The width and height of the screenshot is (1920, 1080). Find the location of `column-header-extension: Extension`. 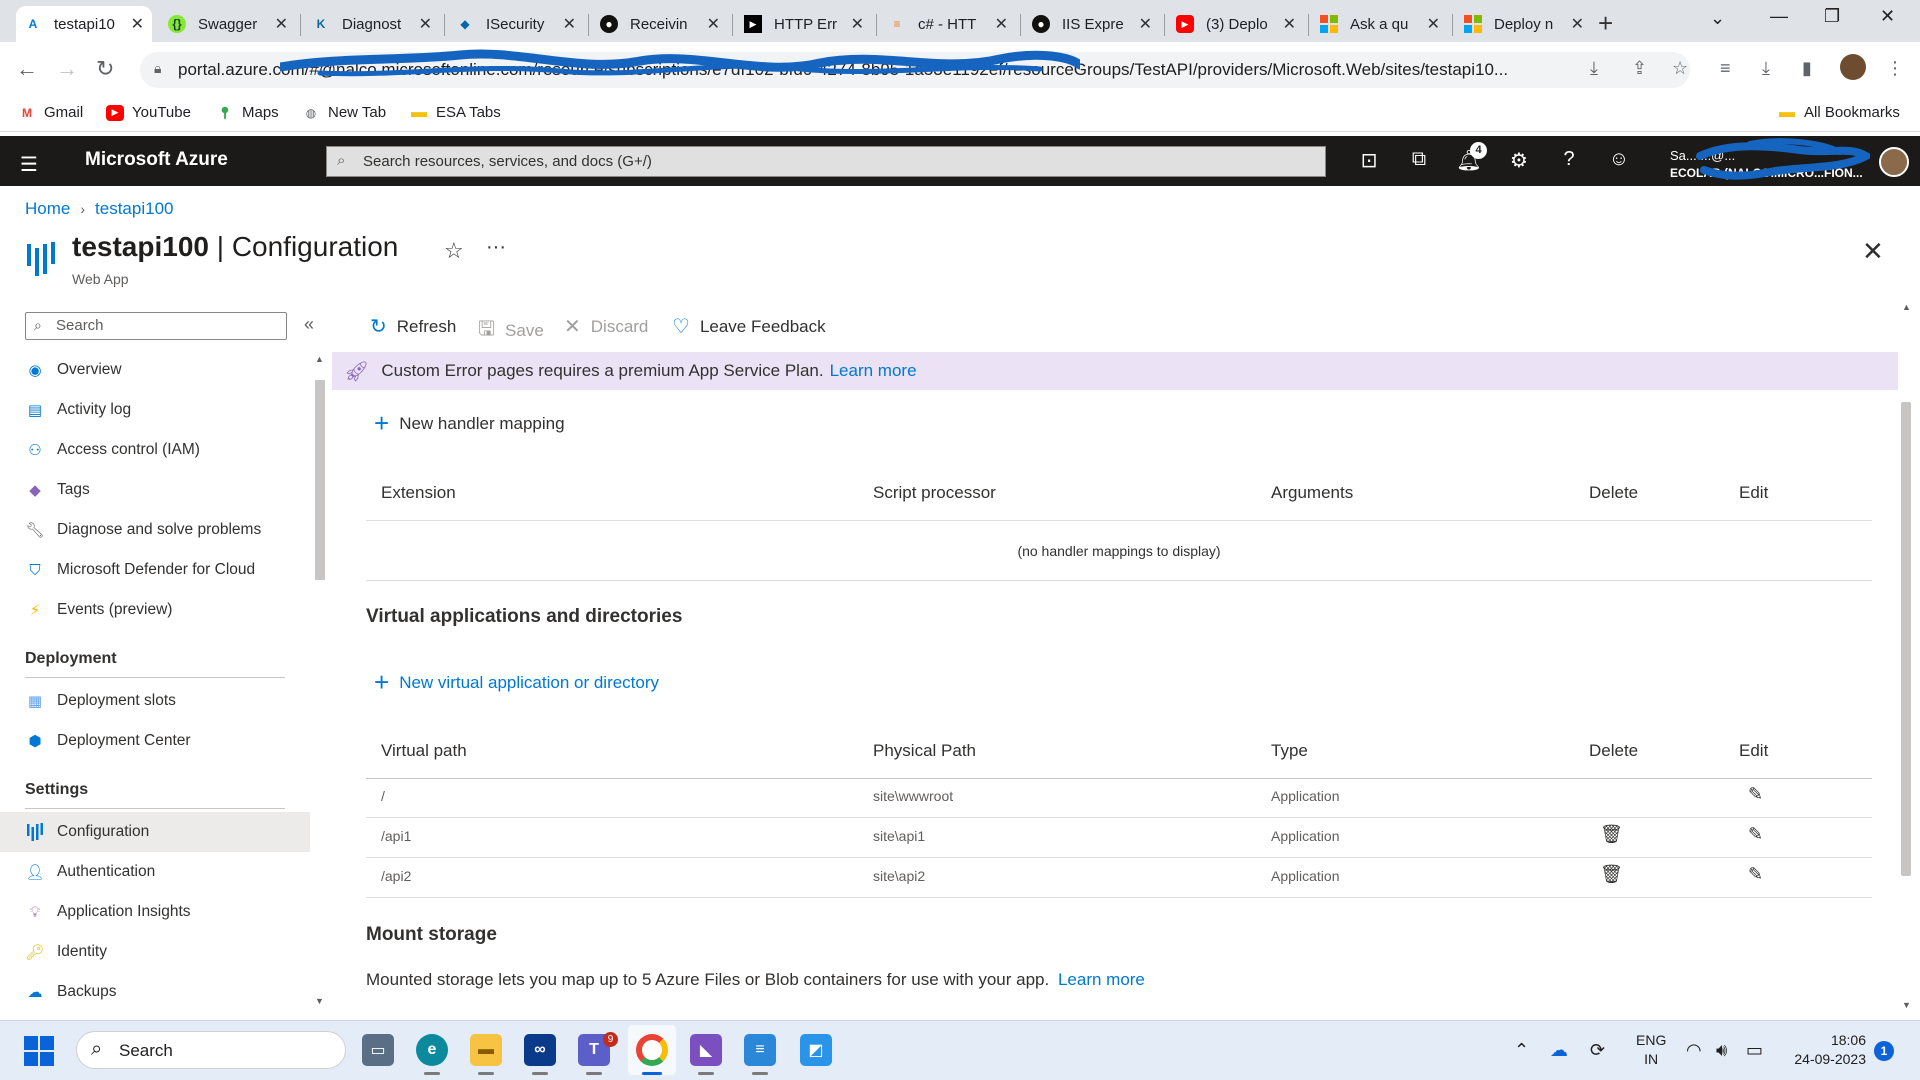

column-header-extension: Extension is located at coordinates (418, 493).